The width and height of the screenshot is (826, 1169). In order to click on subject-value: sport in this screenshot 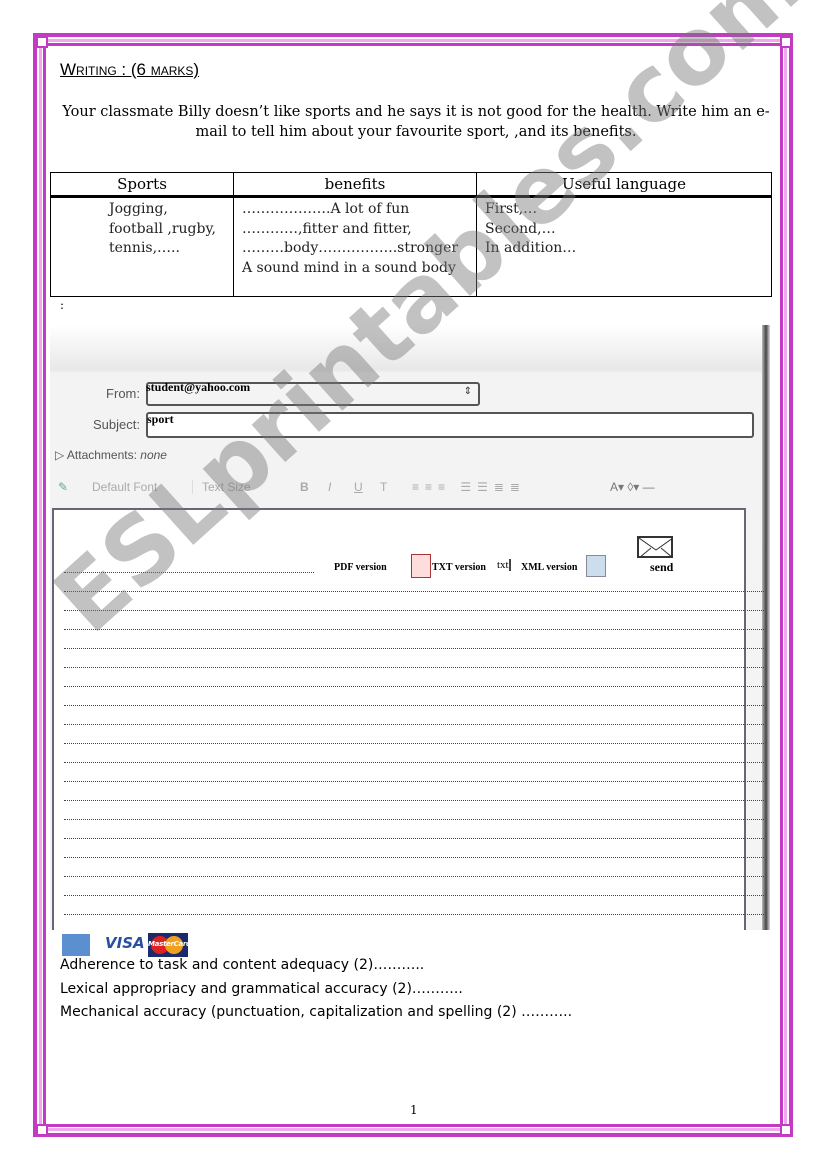, I will do `click(160, 419)`.